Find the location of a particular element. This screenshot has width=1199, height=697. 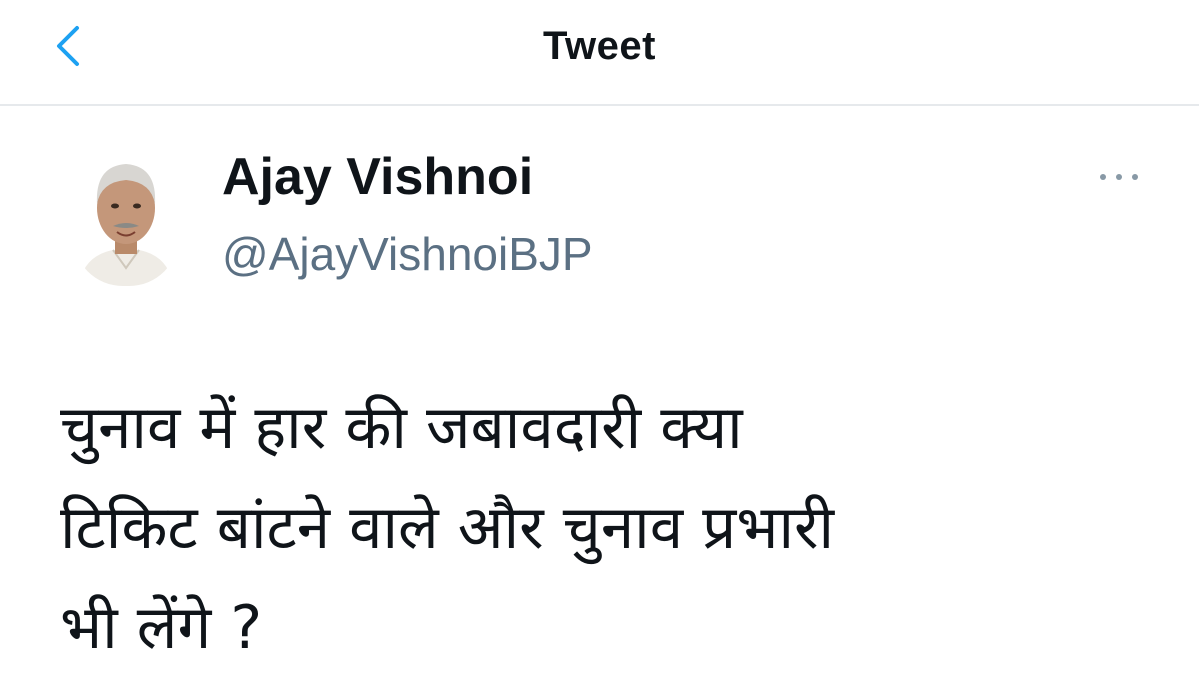

author-display-name: Ajay Vishnoi is located at coordinates (377, 177).